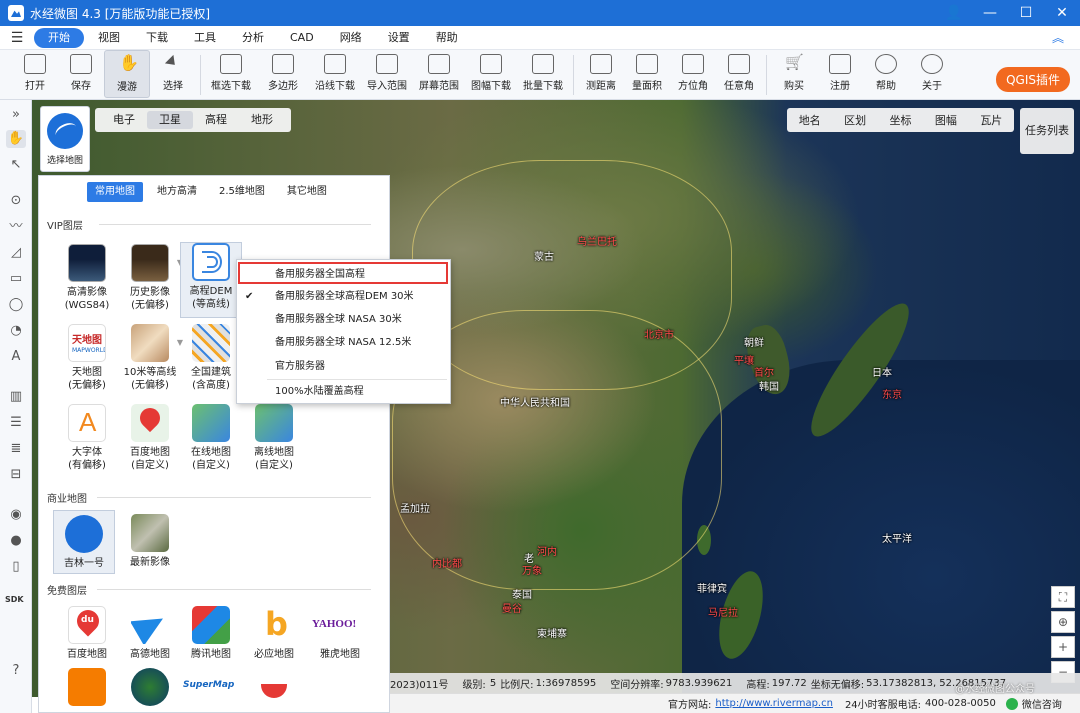 Image resolution: width=1080 pixels, height=713 pixels. I want to click on option-backup-global-nasa-12-5m: 备用服务器全球 NASA 12.5米, so click(343, 343).